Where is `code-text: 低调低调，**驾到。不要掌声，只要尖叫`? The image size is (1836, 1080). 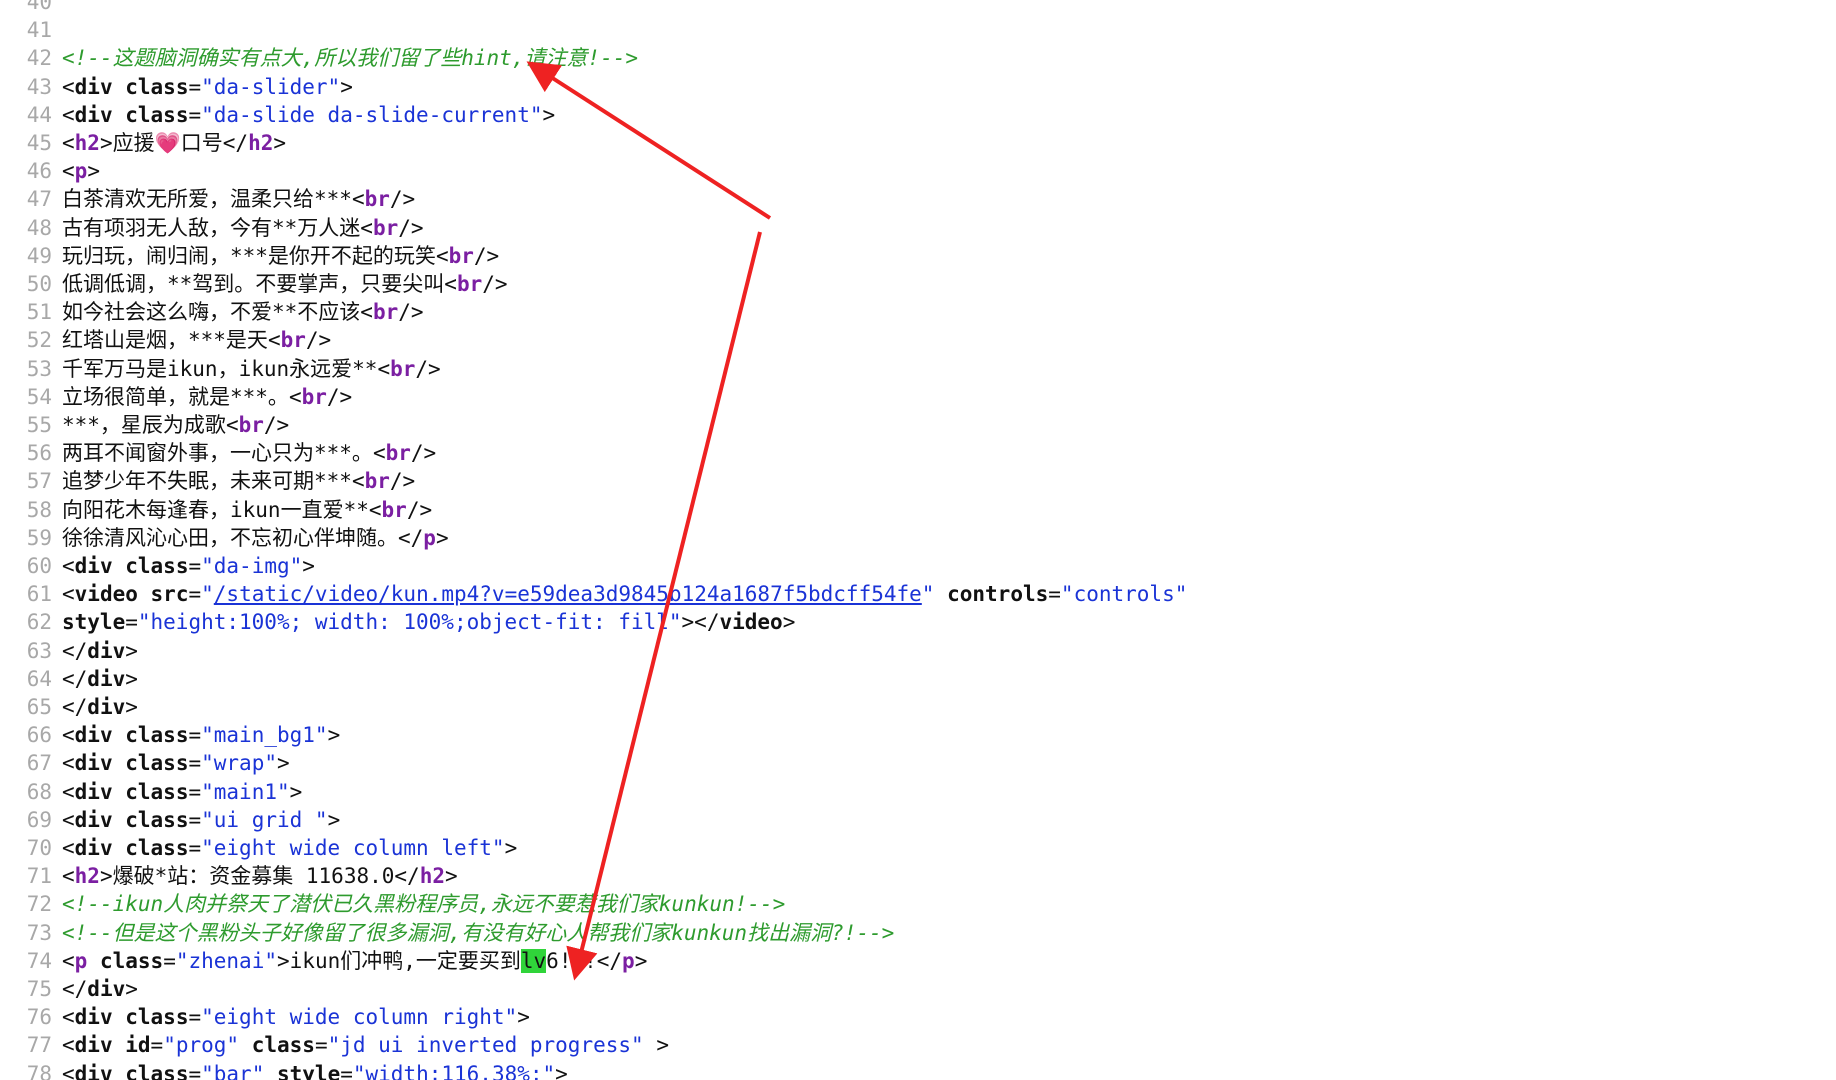 code-text: 低调低调，**驾到。不要掌声，只要尖叫 is located at coordinates (253, 284).